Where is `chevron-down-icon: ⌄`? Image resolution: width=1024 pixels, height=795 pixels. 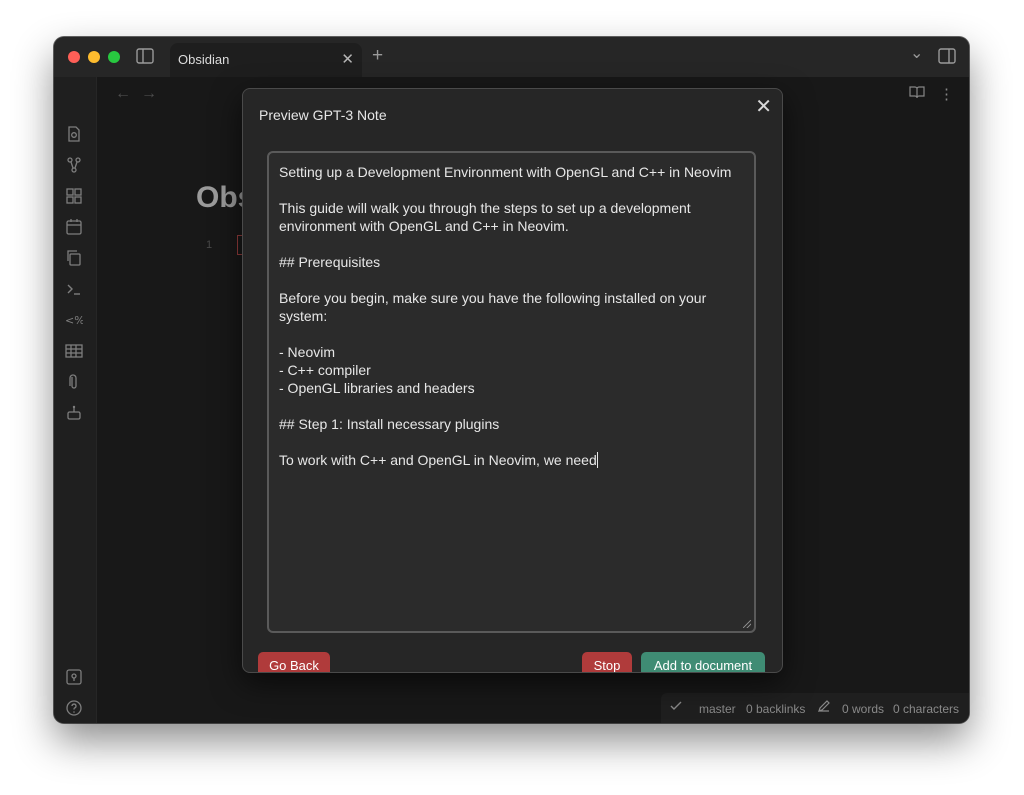 chevron-down-icon: ⌄ is located at coordinates (916, 54).